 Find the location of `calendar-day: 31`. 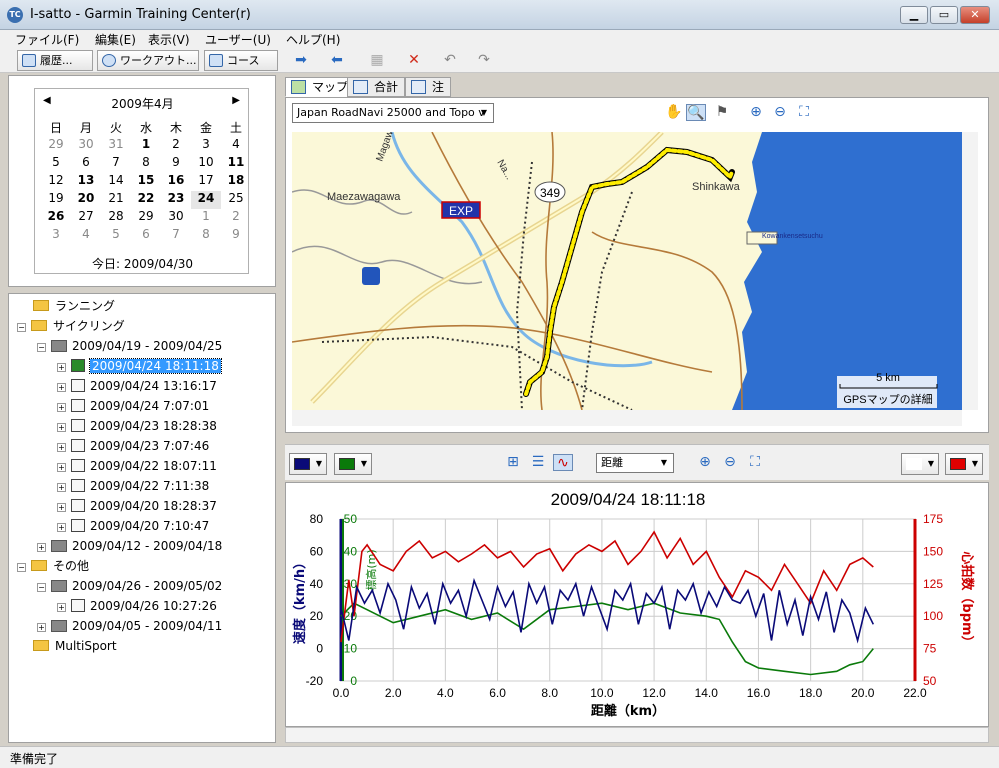

calendar-day: 31 is located at coordinates (116, 146).